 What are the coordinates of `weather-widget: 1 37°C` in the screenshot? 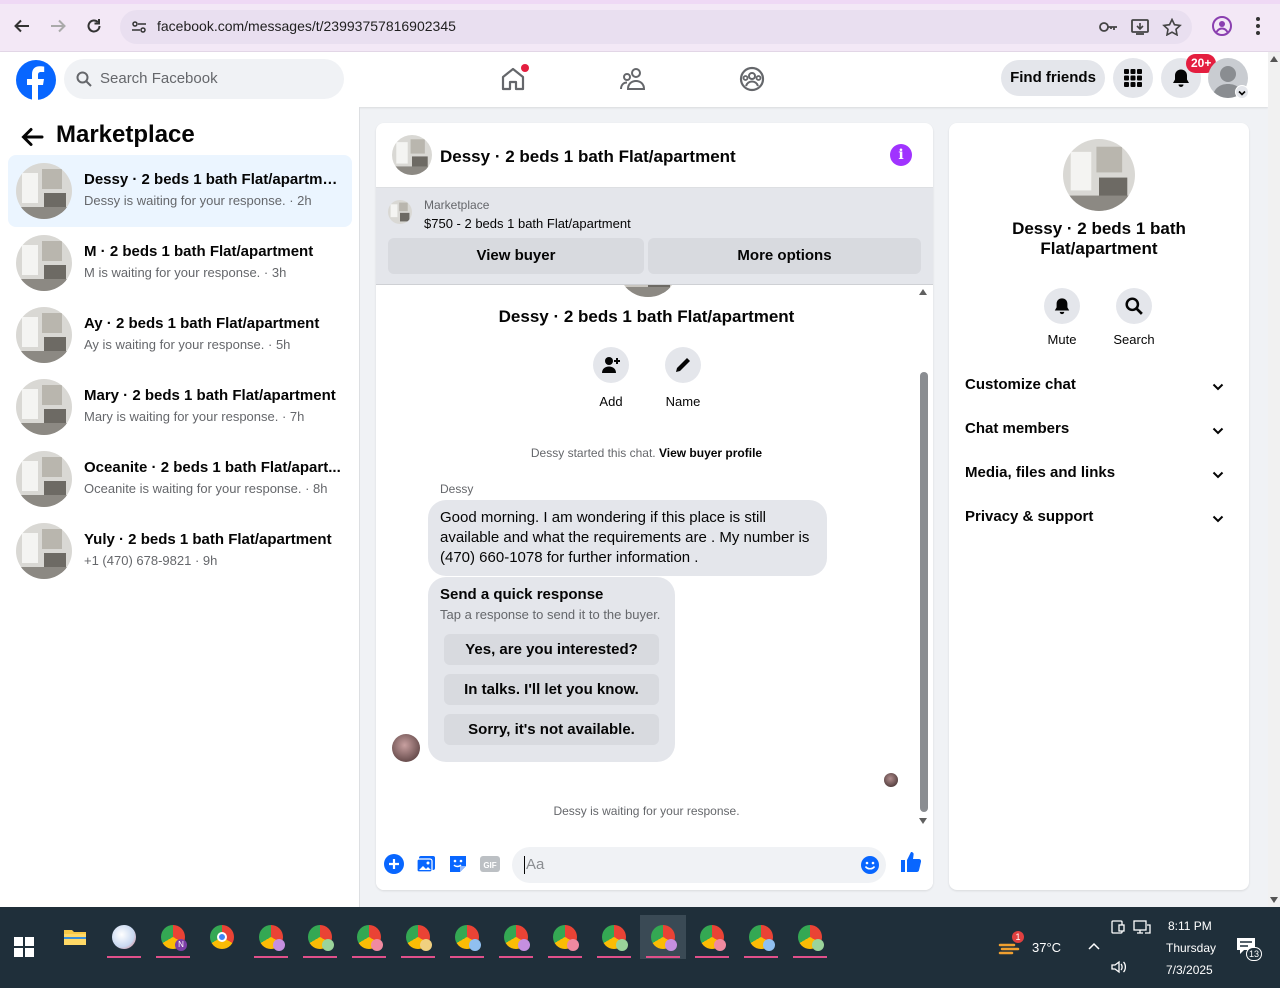 It's located at (1033, 946).